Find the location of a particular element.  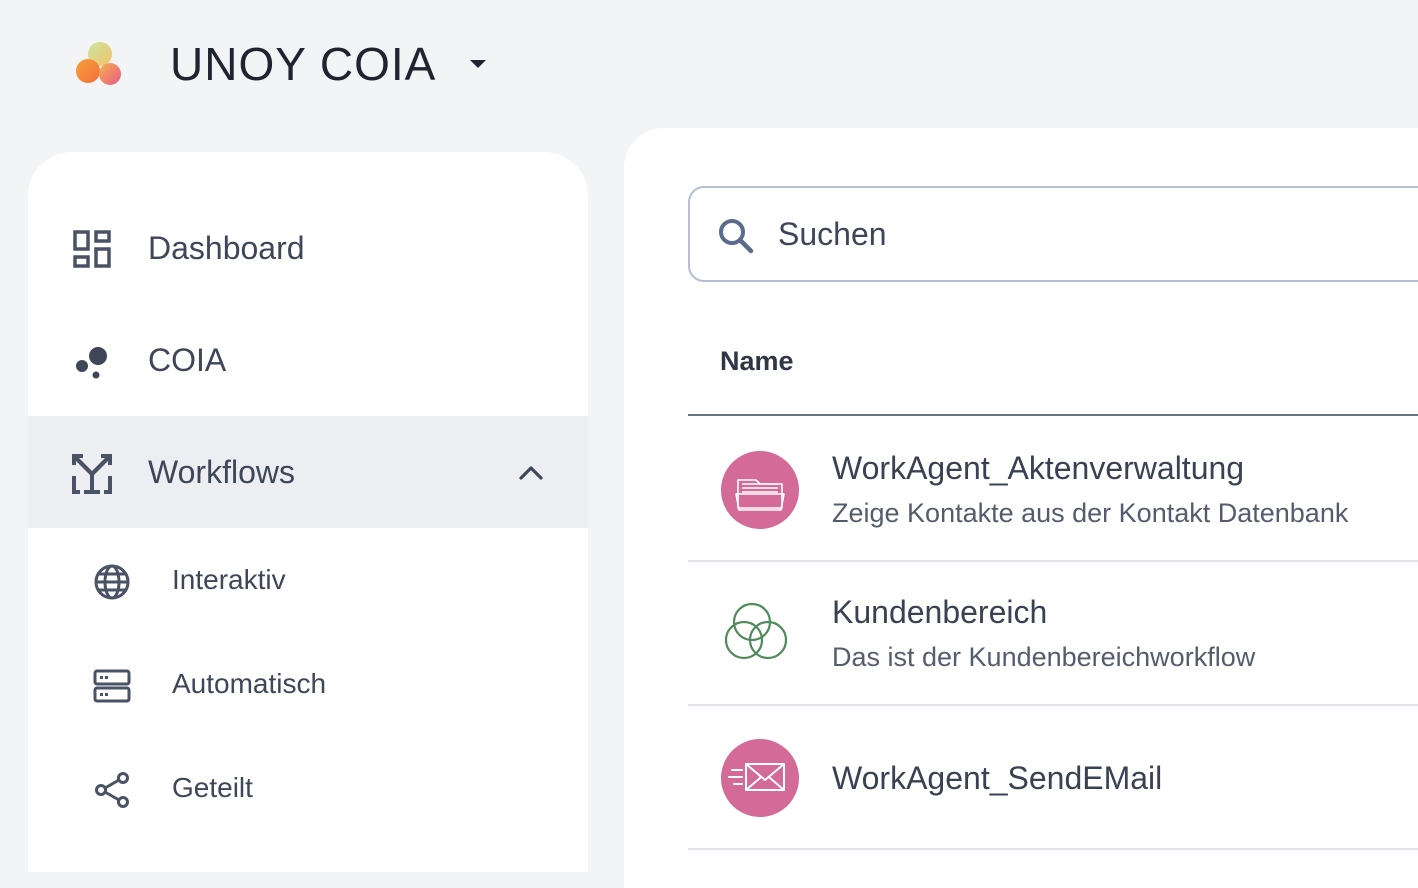

dashboard-icon is located at coordinates (92, 249).